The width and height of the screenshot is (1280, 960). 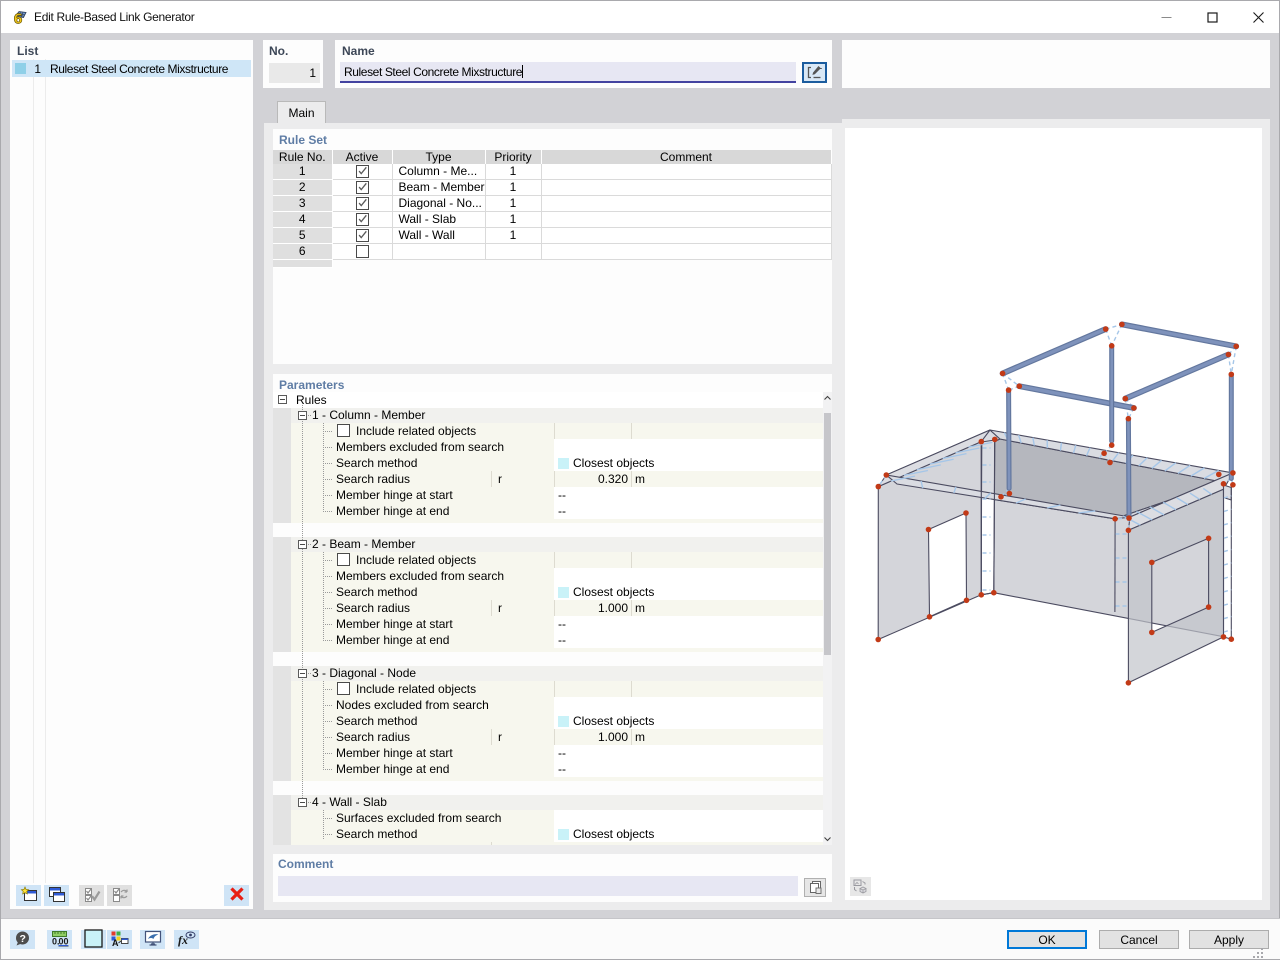 What do you see at coordinates (814, 72) in the screenshot?
I see `rename-button` at bounding box center [814, 72].